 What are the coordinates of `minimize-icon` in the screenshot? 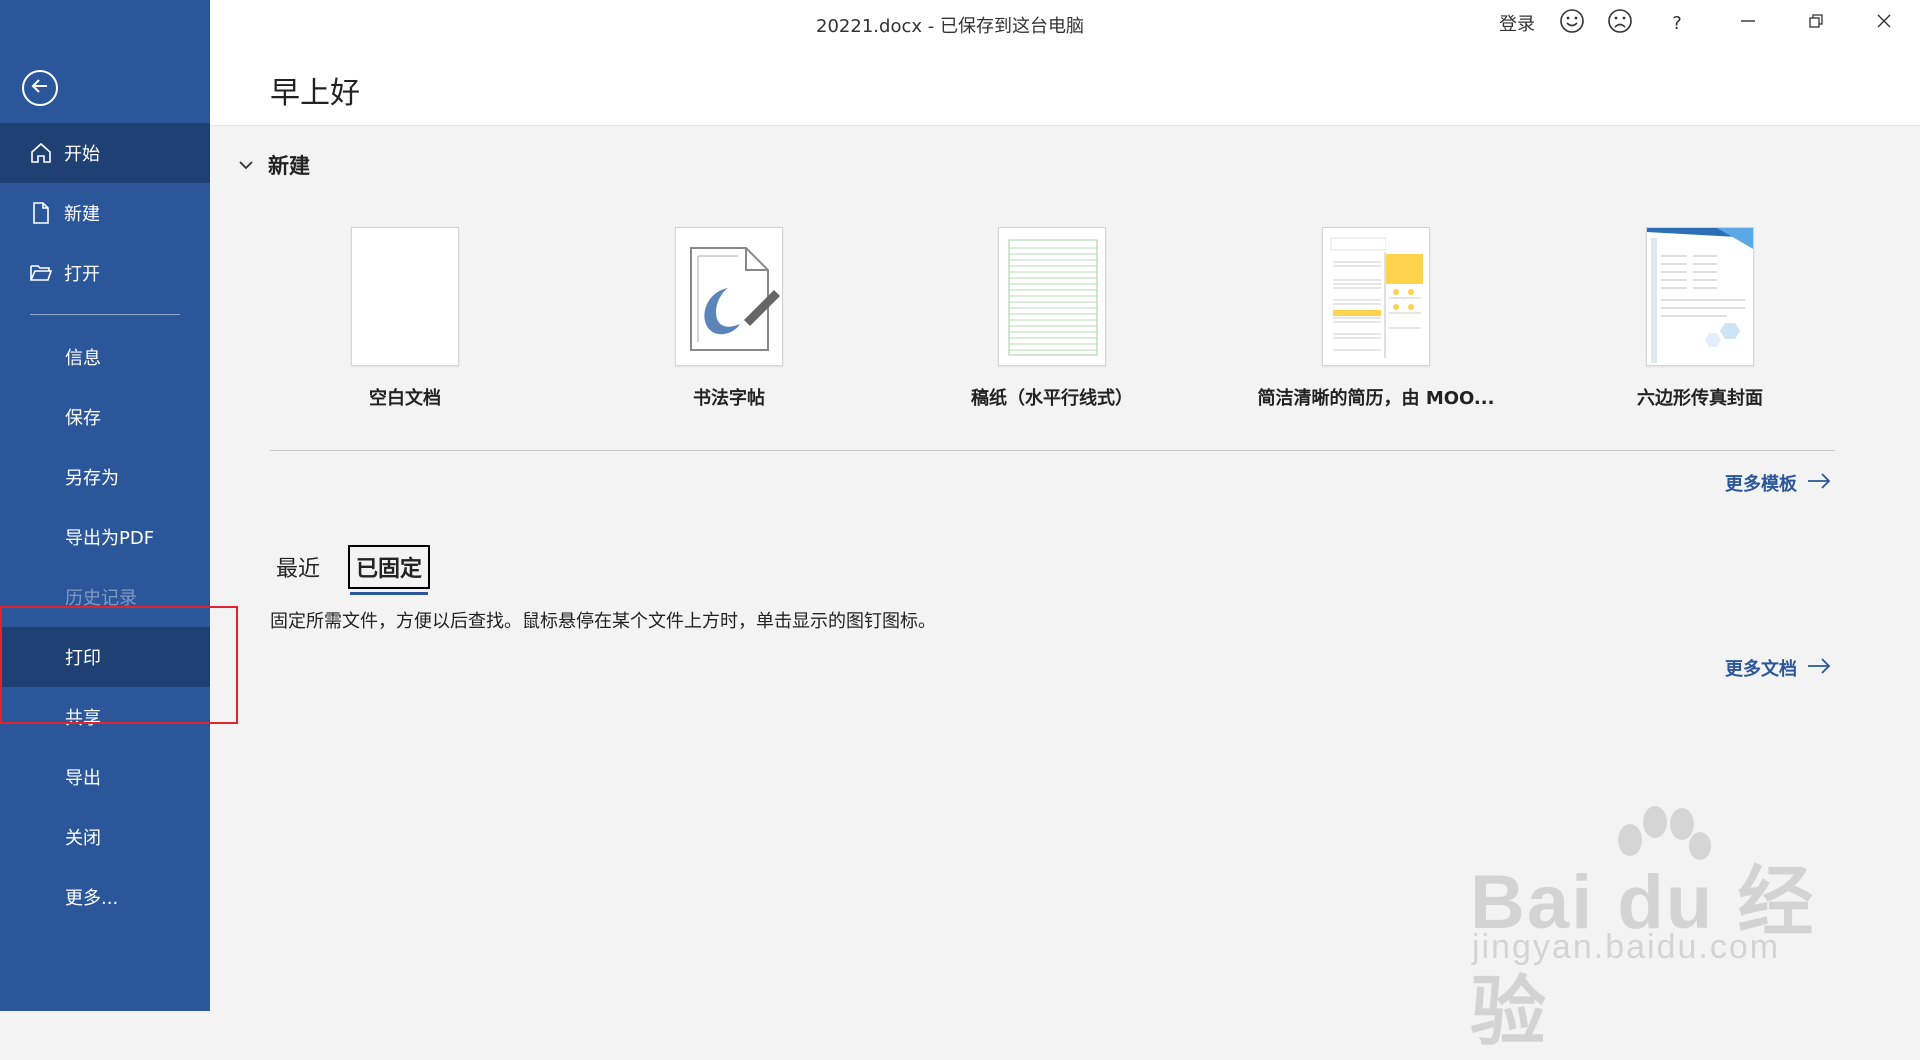 It's located at (1748, 23).